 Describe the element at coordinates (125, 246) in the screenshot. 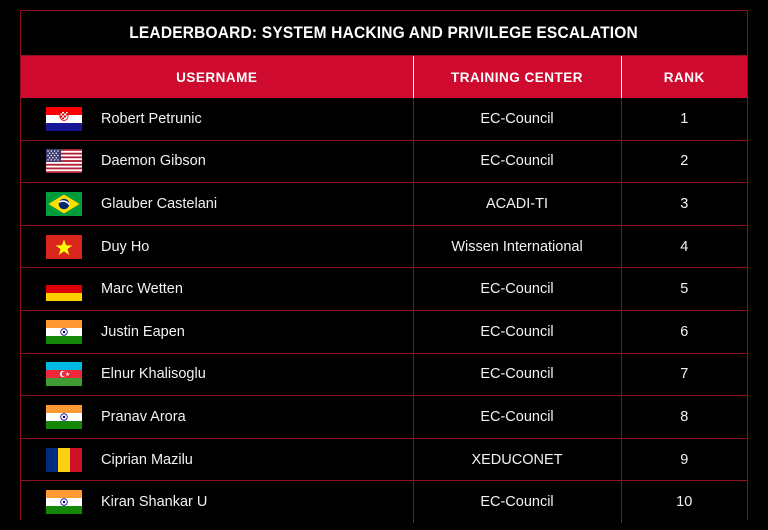

I see `username-label: Duy Ho` at that location.